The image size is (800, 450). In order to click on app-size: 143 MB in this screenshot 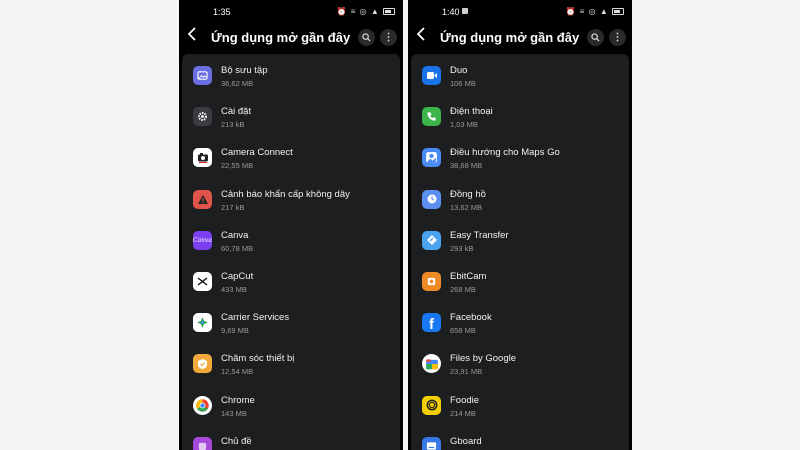, I will do `click(234, 413)`.